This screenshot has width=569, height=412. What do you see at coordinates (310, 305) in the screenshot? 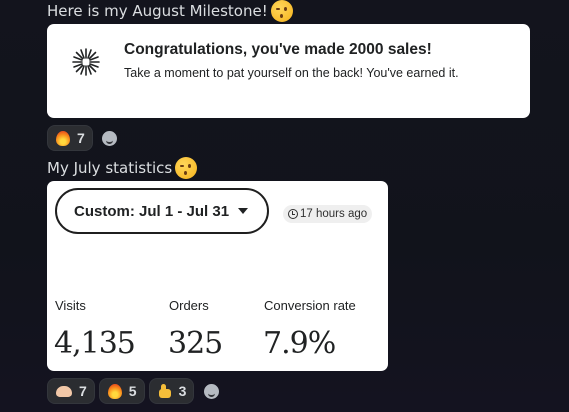
I see `metric-label-conversion: Conversion rate` at bounding box center [310, 305].